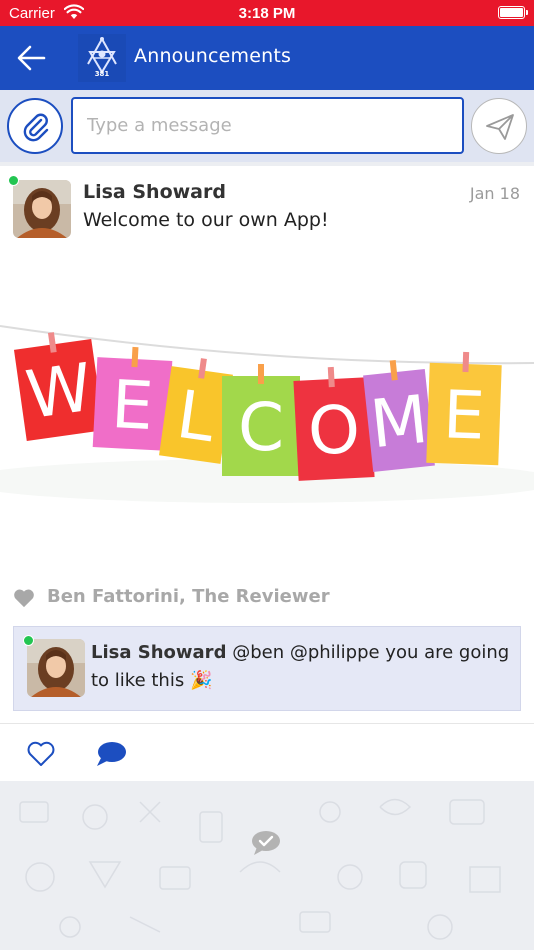 This screenshot has width=534, height=950. What do you see at coordinates (102, 74) in the screenshot?
I see `logo-number: 381` at bounding box center [102, 74].